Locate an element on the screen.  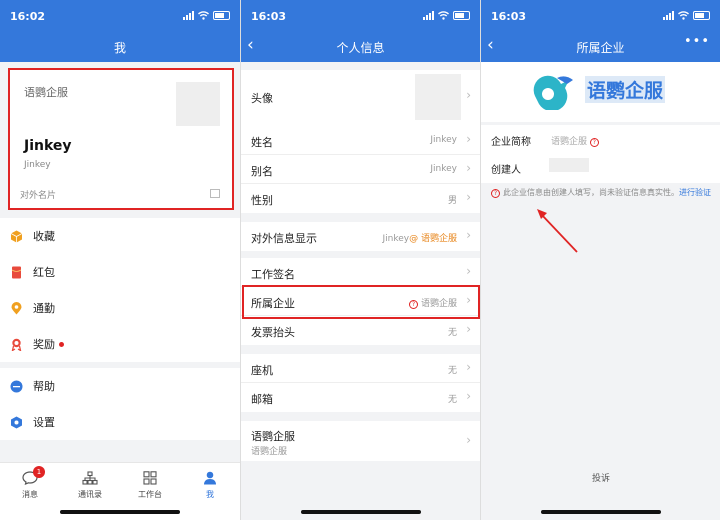
row-gender: 性别 男 › is located at coordinates (360, 198).